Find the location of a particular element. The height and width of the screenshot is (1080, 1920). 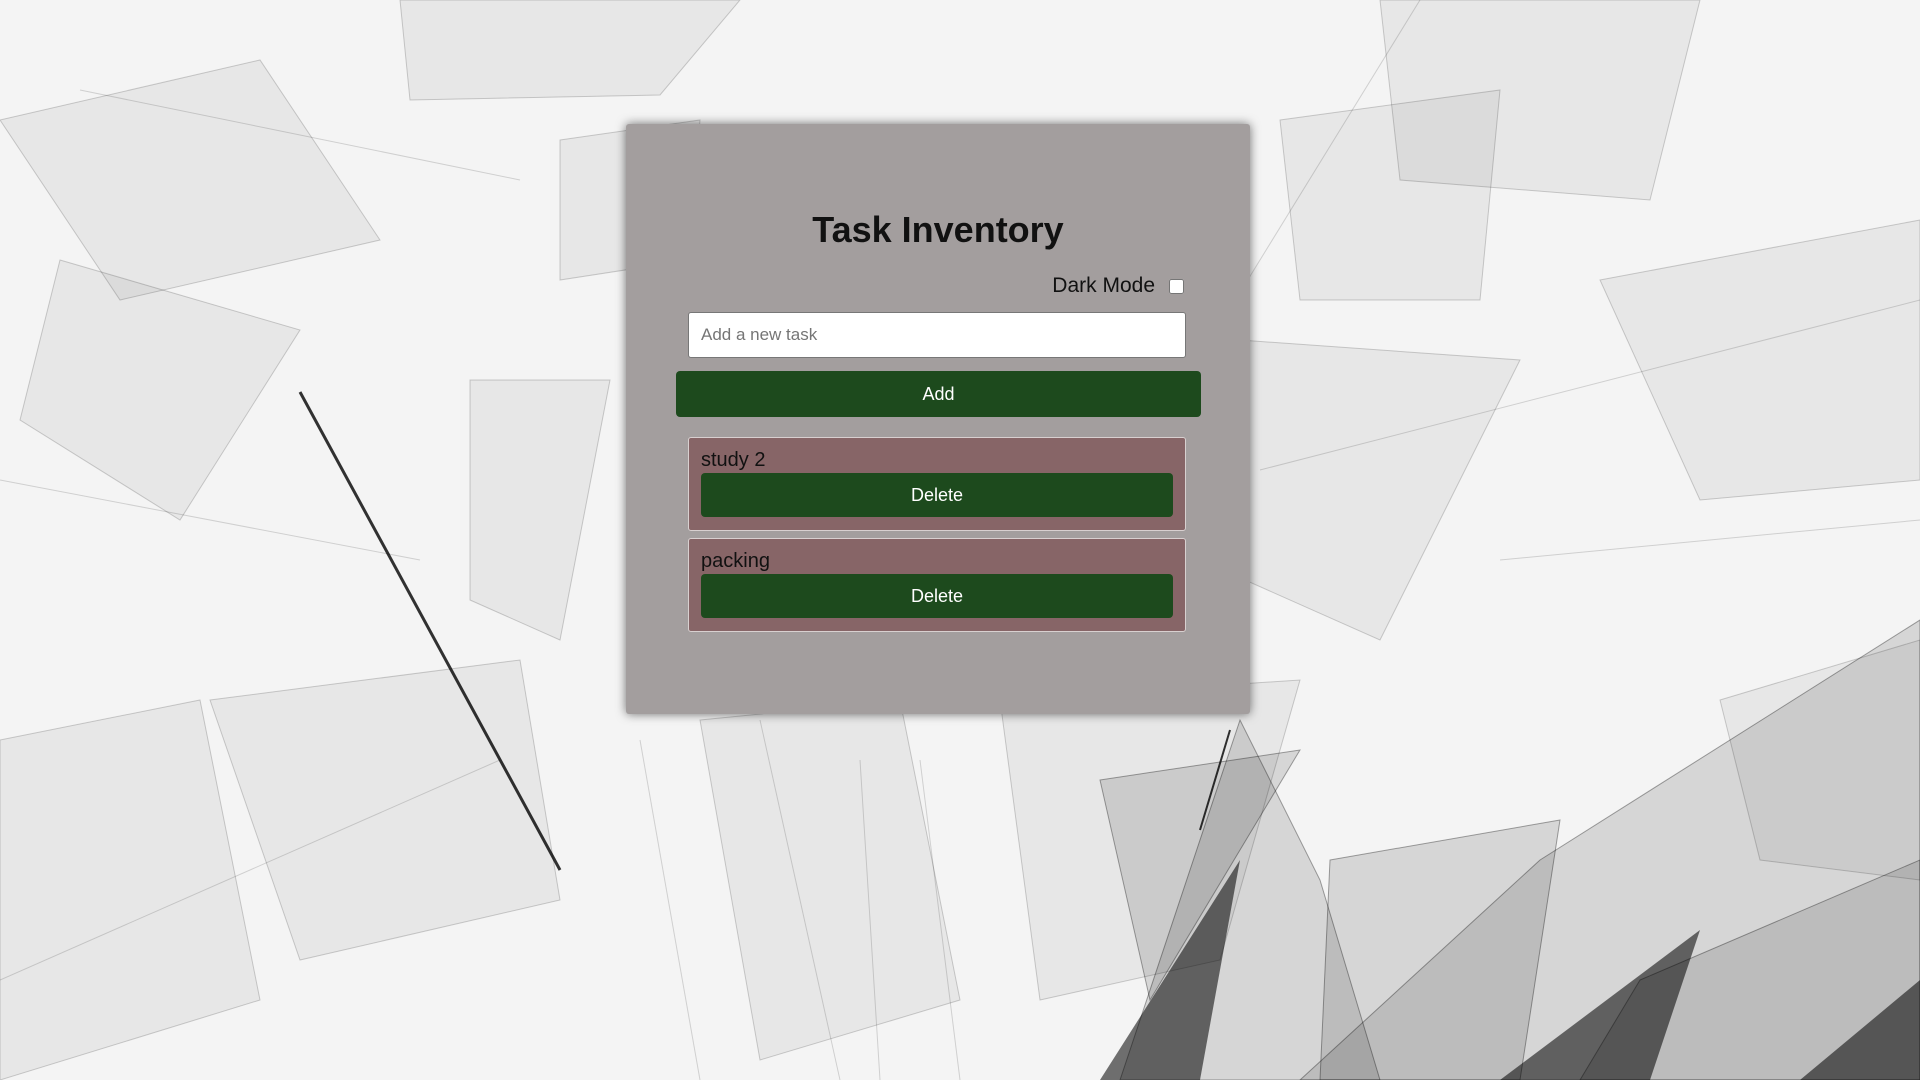

task-item: packing Delete is located at coordinates (937, 585).